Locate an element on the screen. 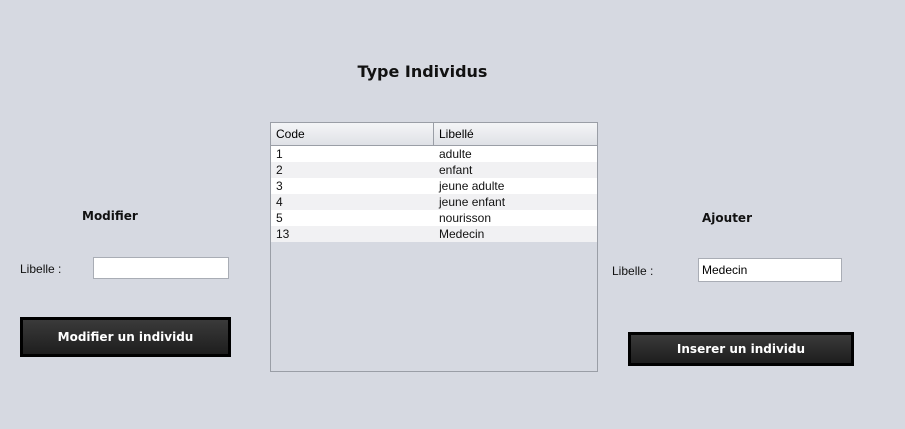  table-row: 1 adulte is located at coordinates (434, 154).